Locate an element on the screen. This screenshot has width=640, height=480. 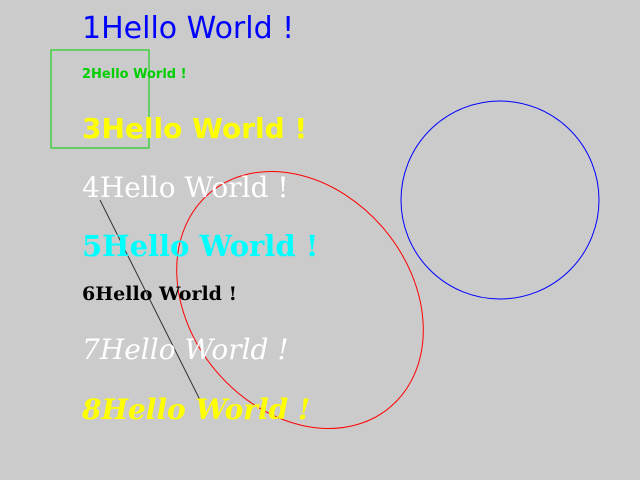
hello-world-text-3: 3Hello World ! is located at coordinates (195, 128).